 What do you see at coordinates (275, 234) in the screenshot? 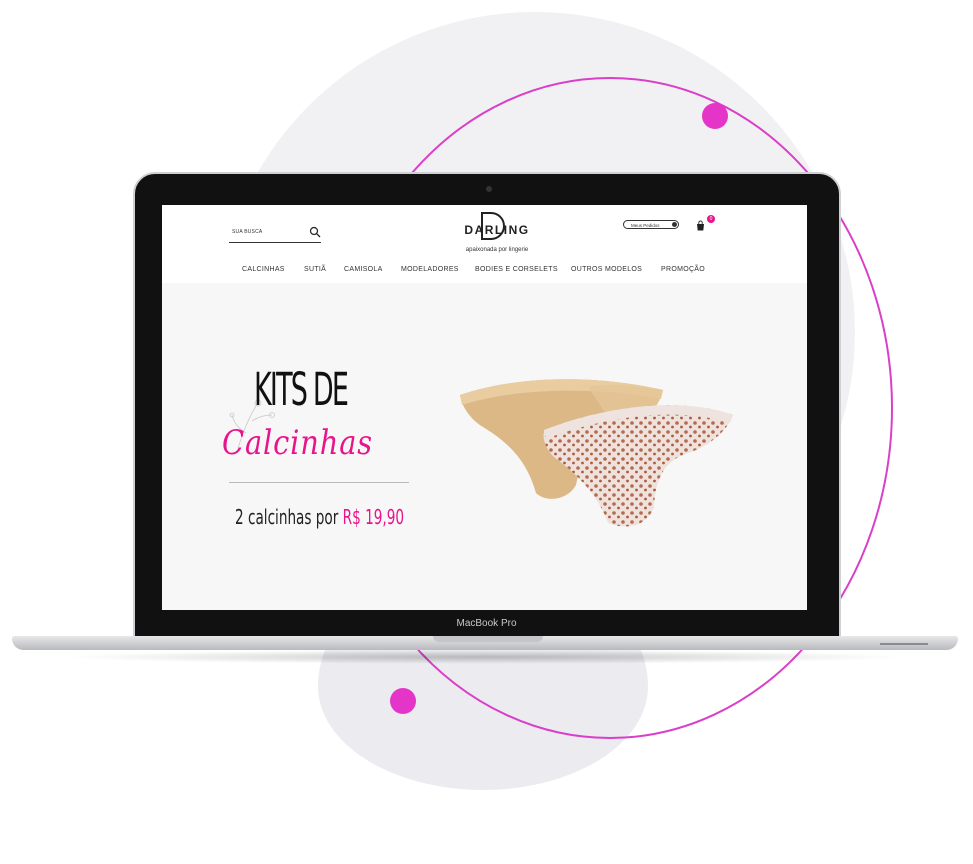
I see `search-input: SUA BUSCA` at bounding box center [275, 234].